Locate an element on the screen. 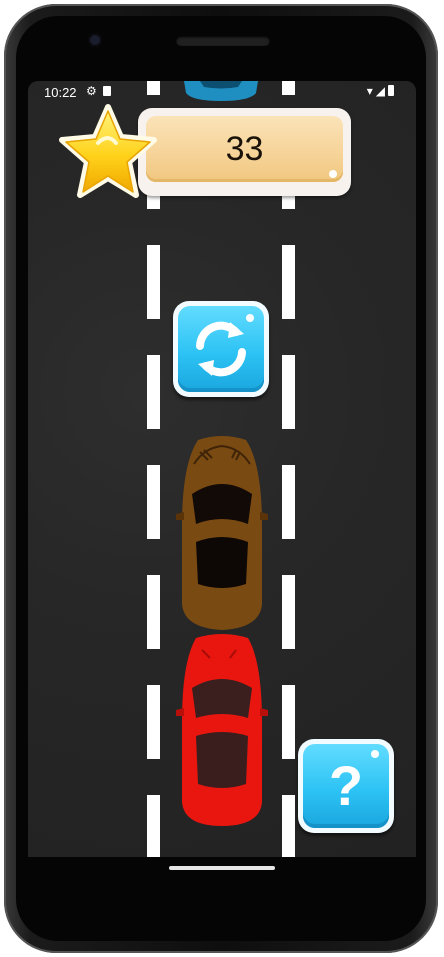 This screenshot has height=957, width=444. star-icon is located at coordinates (108, 151).